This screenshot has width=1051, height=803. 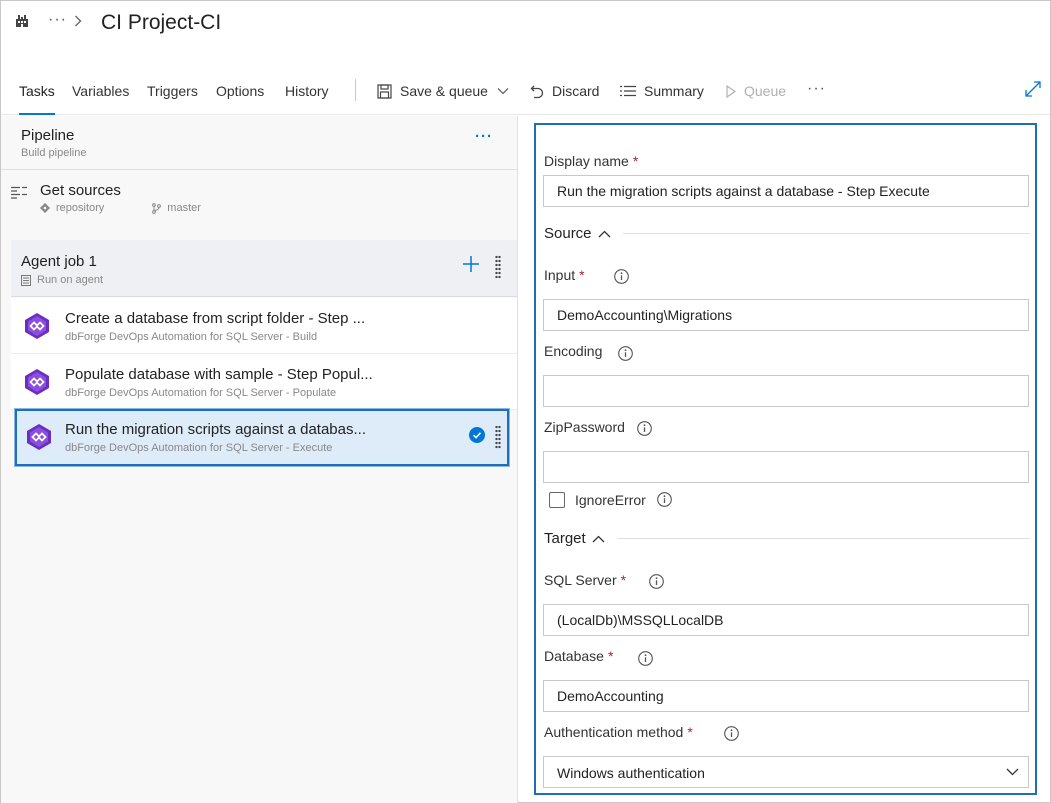 What do you see at coordinates (78, 23) in the screenshot?
I see `chevron-right-icon` at bounding box center [78, 23].